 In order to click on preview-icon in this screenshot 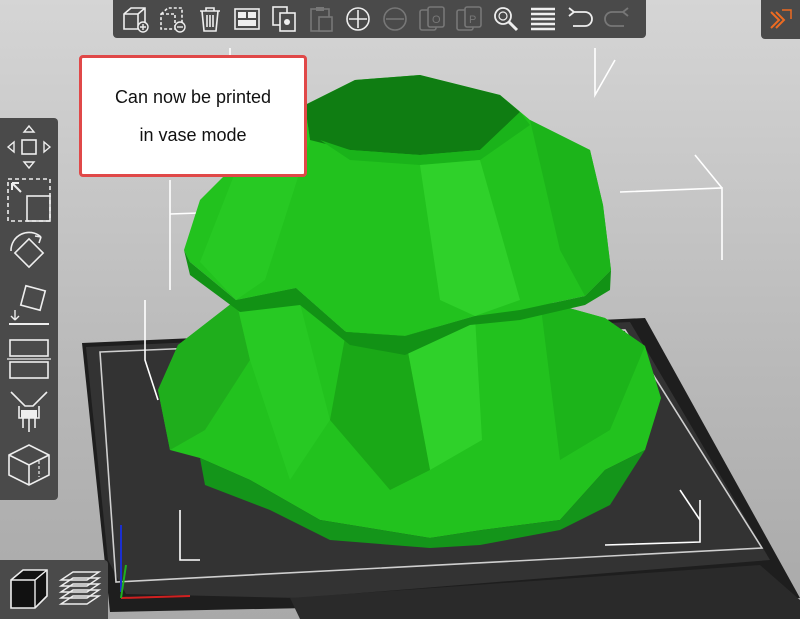, I will do `click(80, 589)`.